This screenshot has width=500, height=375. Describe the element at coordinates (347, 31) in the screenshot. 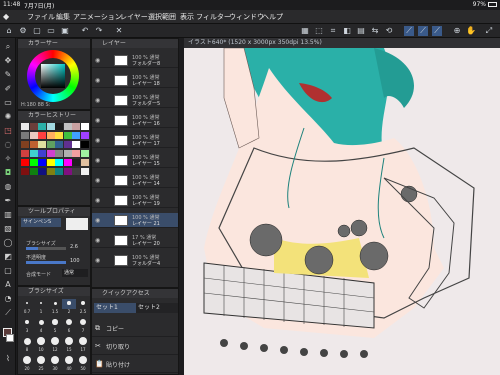

I see `ruler-icon: ◧` at that location.